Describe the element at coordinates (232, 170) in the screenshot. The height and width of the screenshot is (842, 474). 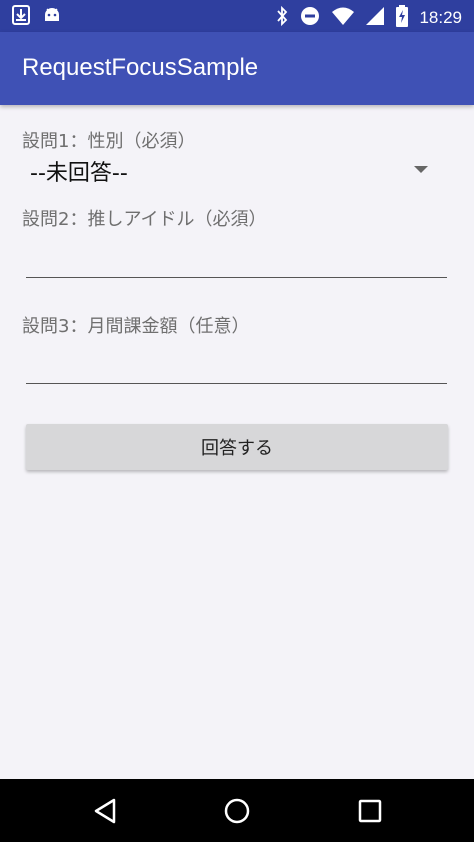
I see `gender-spinner: --未回答--` at that location.